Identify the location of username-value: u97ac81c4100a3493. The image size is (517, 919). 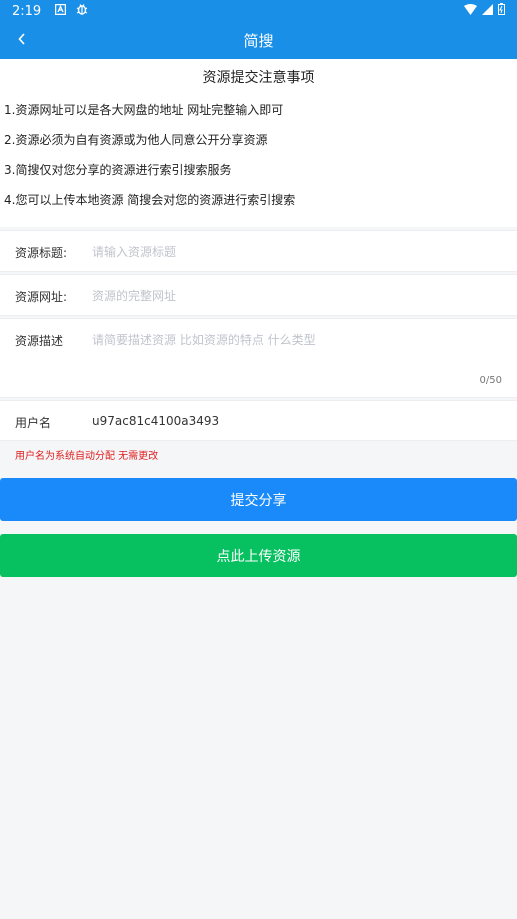
(156, 421).